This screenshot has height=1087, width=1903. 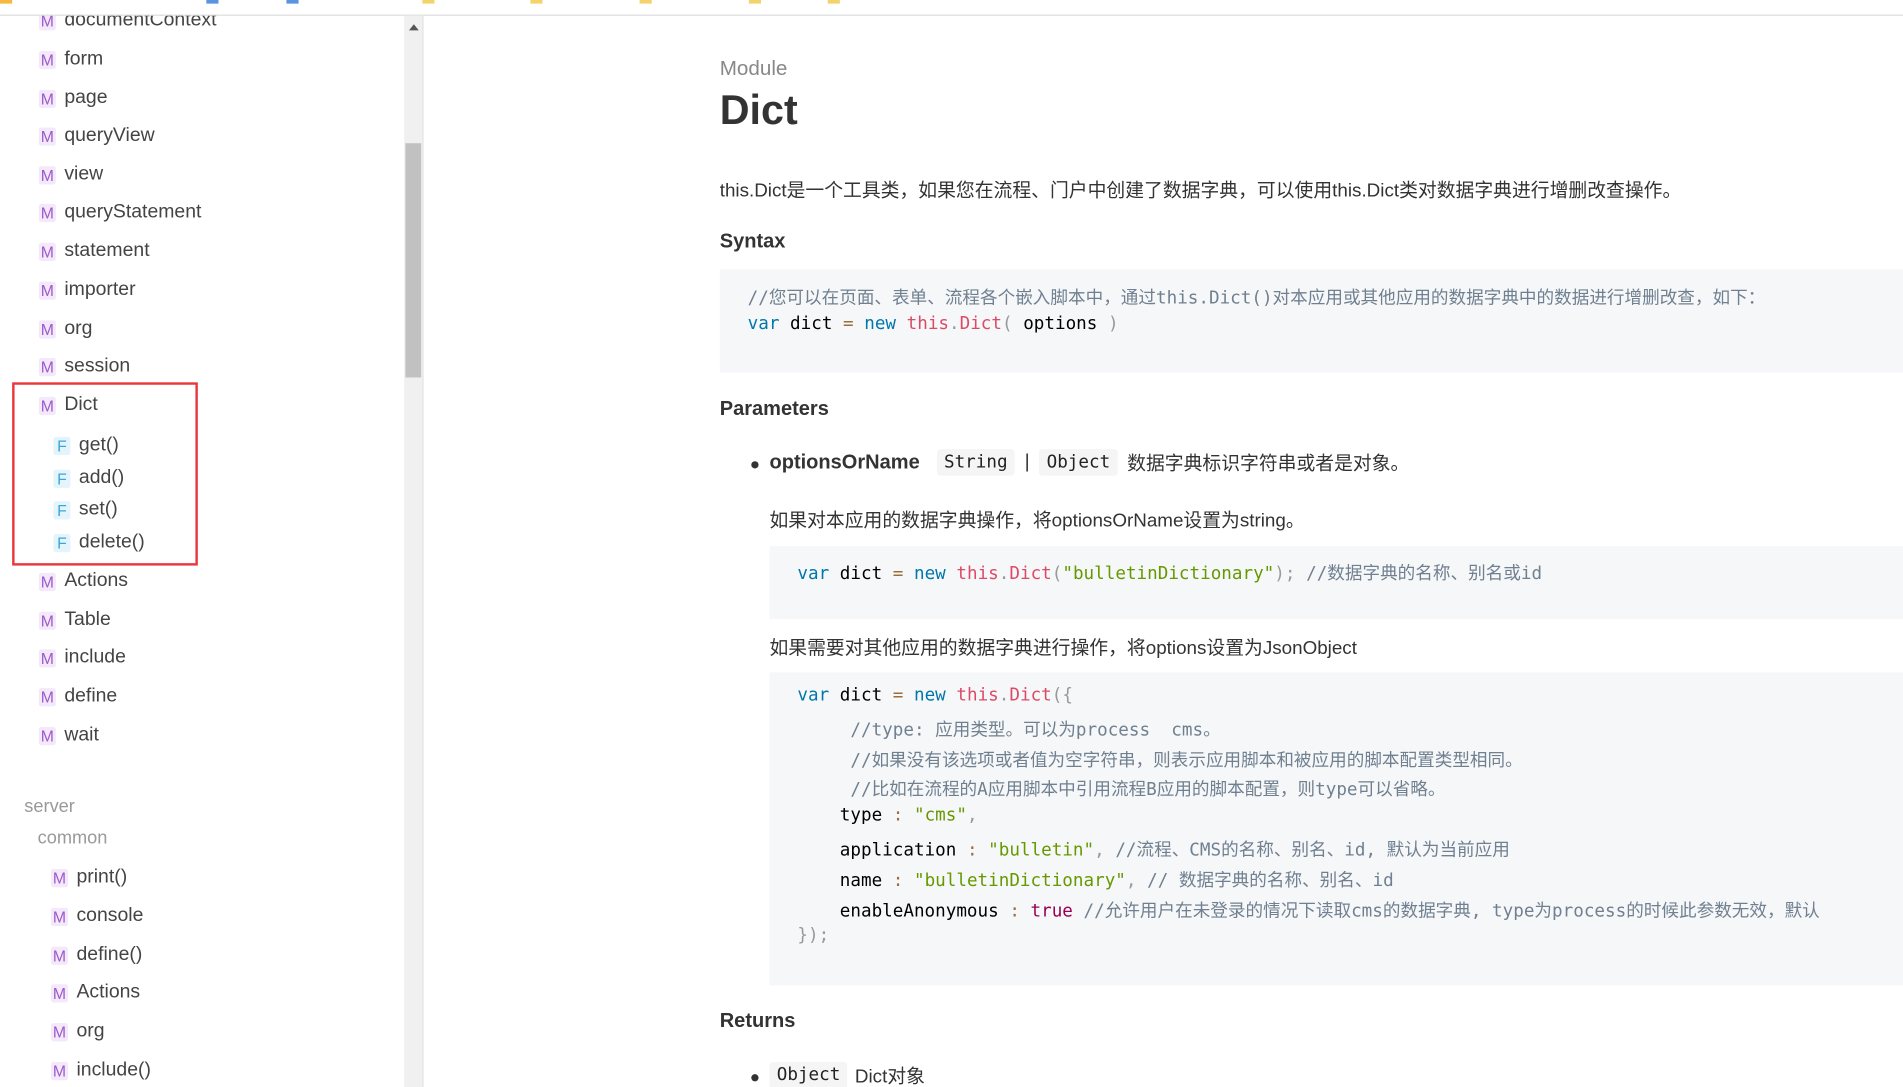 I want to click on sidebar-item: Fset(), so click(x=85, y=509).